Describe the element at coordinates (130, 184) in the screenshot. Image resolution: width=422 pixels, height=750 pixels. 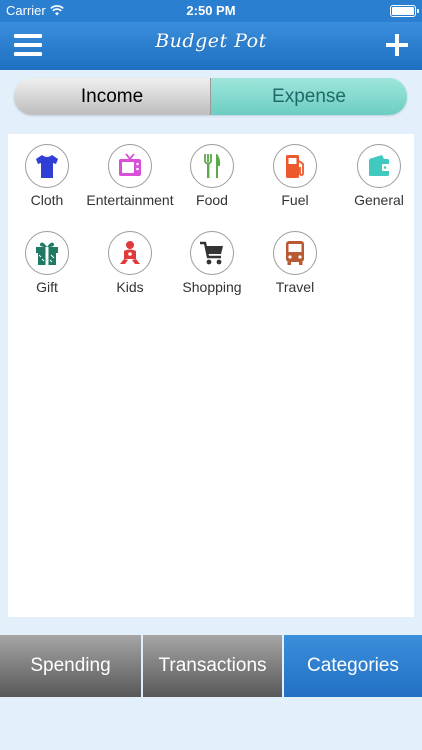
I see `category-entertainment: Entertainment` at that location.